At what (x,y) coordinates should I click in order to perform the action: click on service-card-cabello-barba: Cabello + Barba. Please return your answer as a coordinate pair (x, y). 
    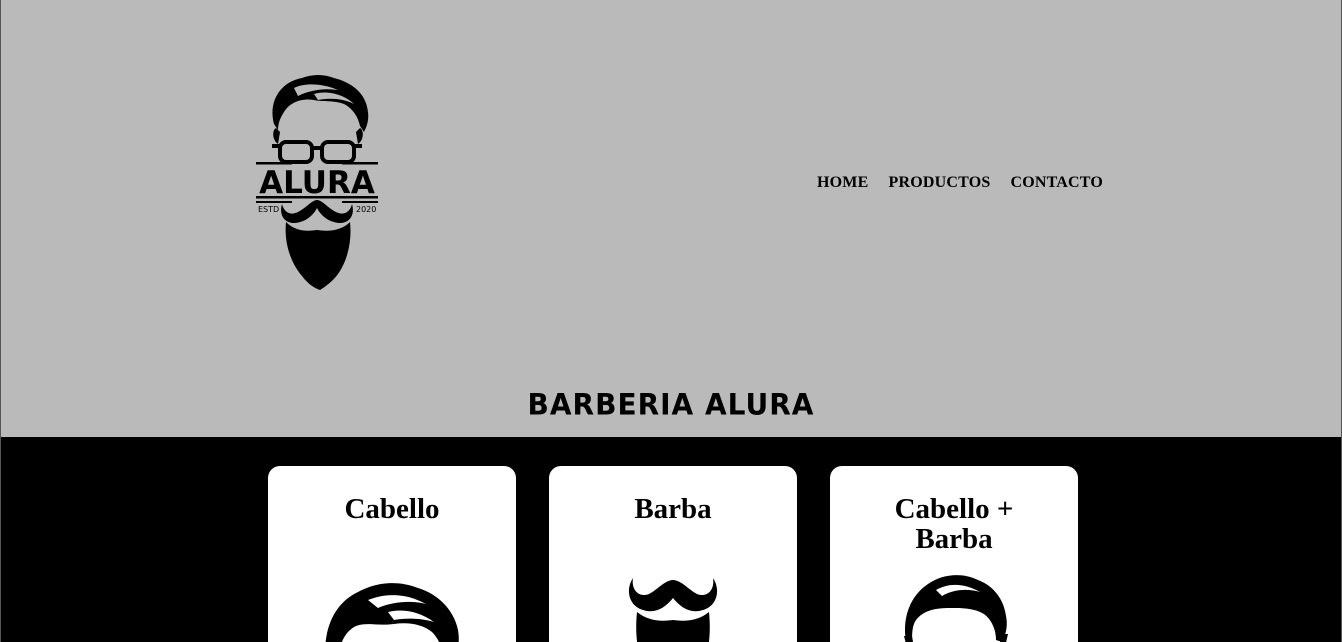
    Looking at the image, I should click on (954, 554).